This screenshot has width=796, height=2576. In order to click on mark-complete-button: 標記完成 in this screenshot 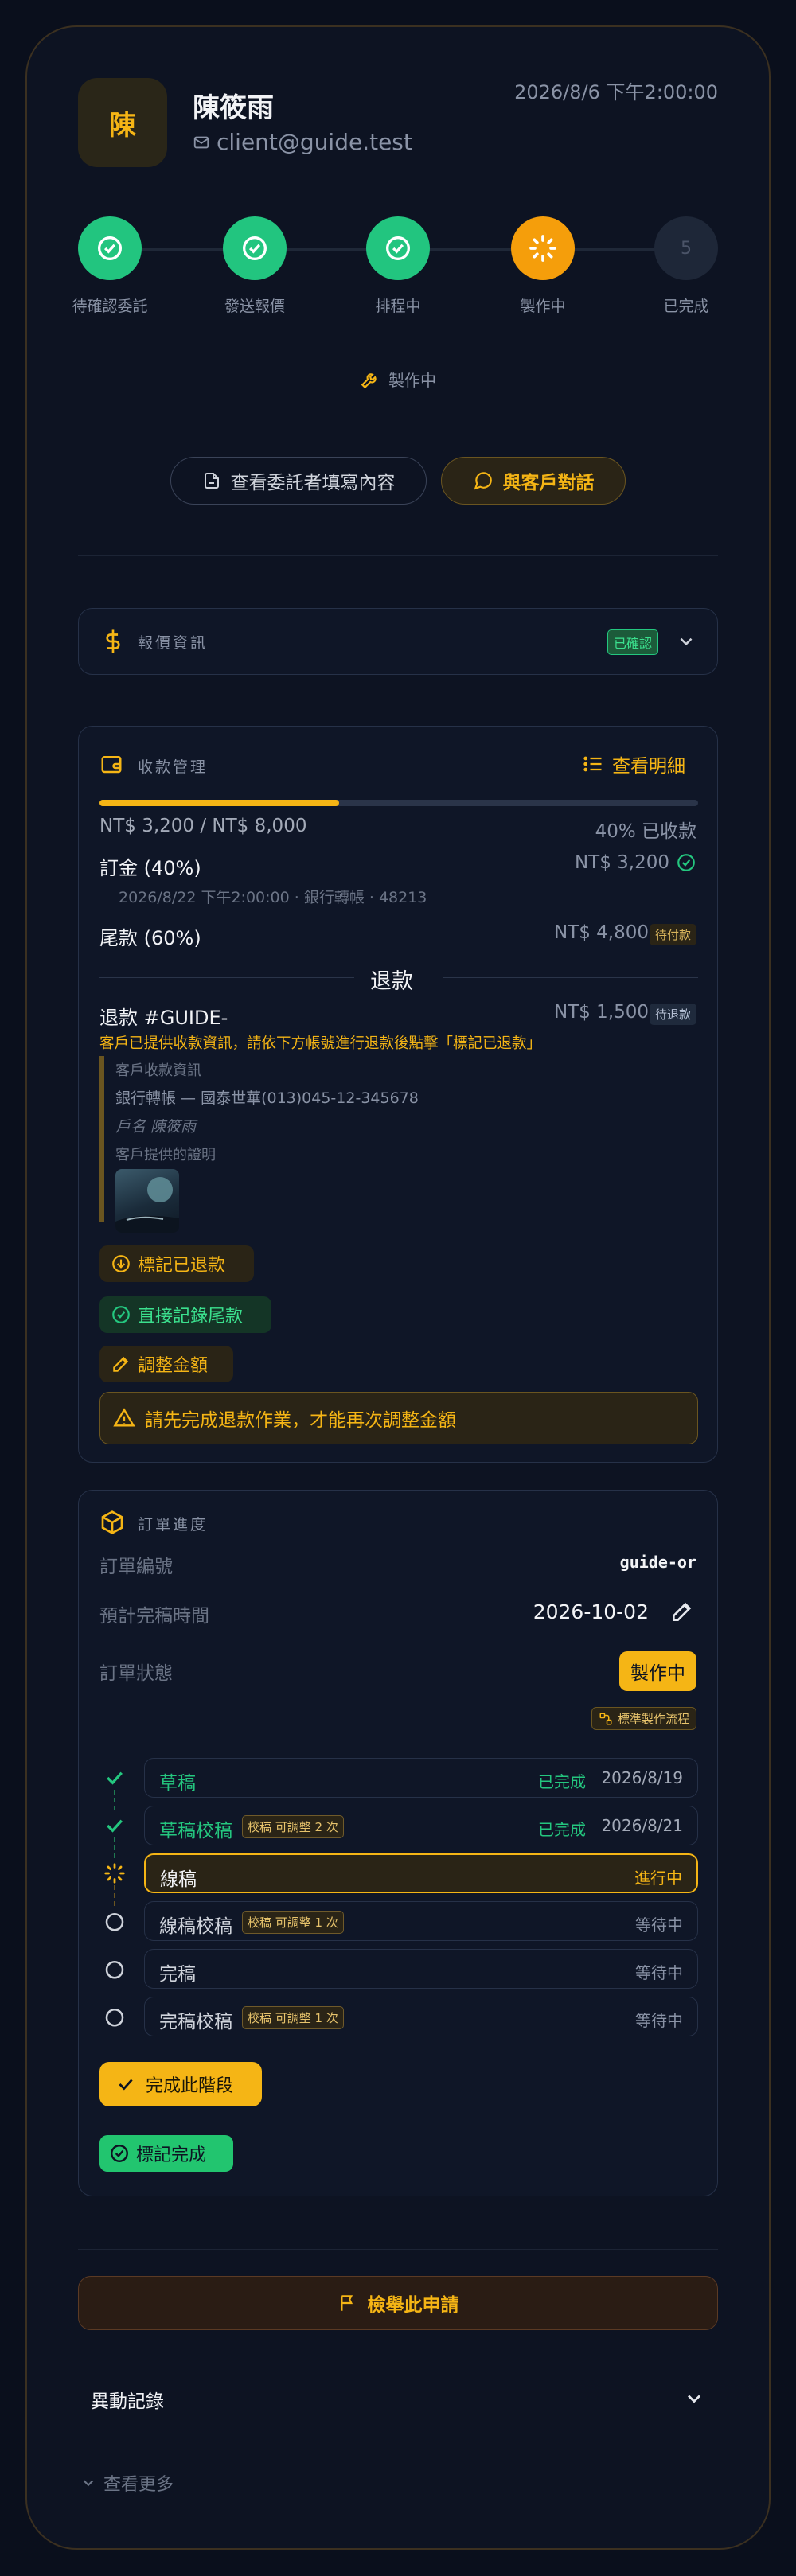, I will do `click(167, 2153)`.